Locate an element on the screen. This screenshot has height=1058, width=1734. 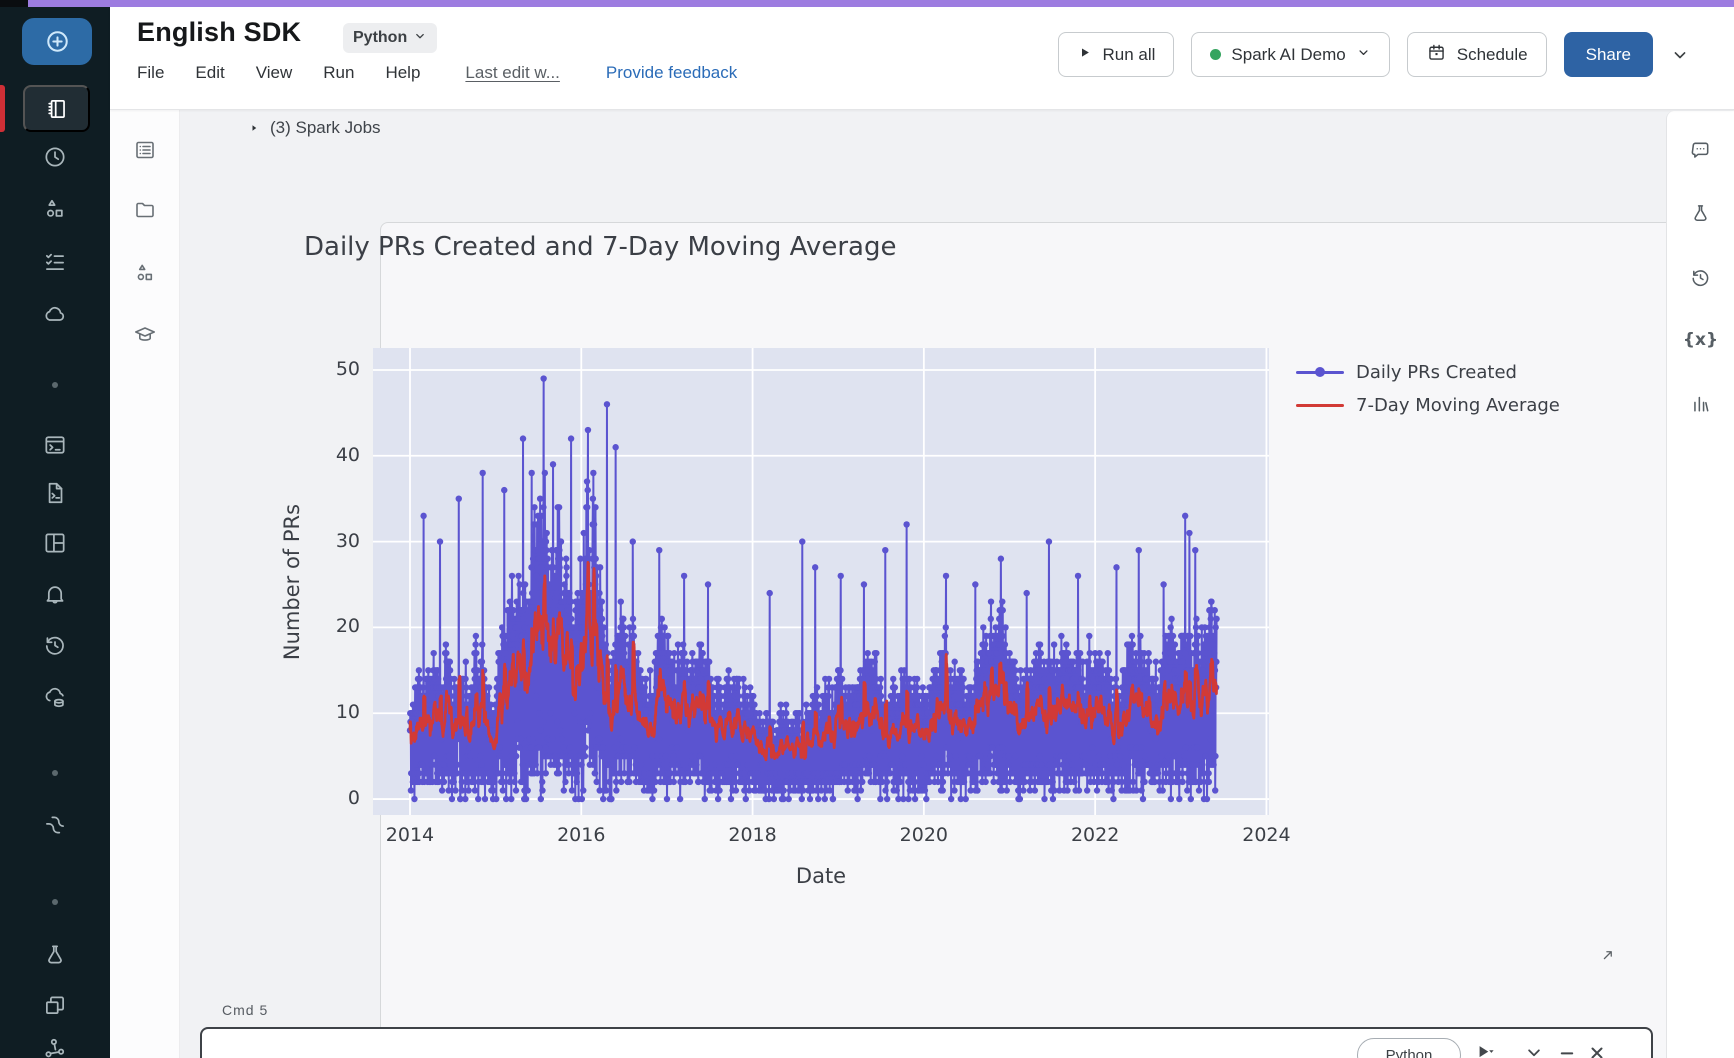
learn-icon is located at coordinates (144, 334).